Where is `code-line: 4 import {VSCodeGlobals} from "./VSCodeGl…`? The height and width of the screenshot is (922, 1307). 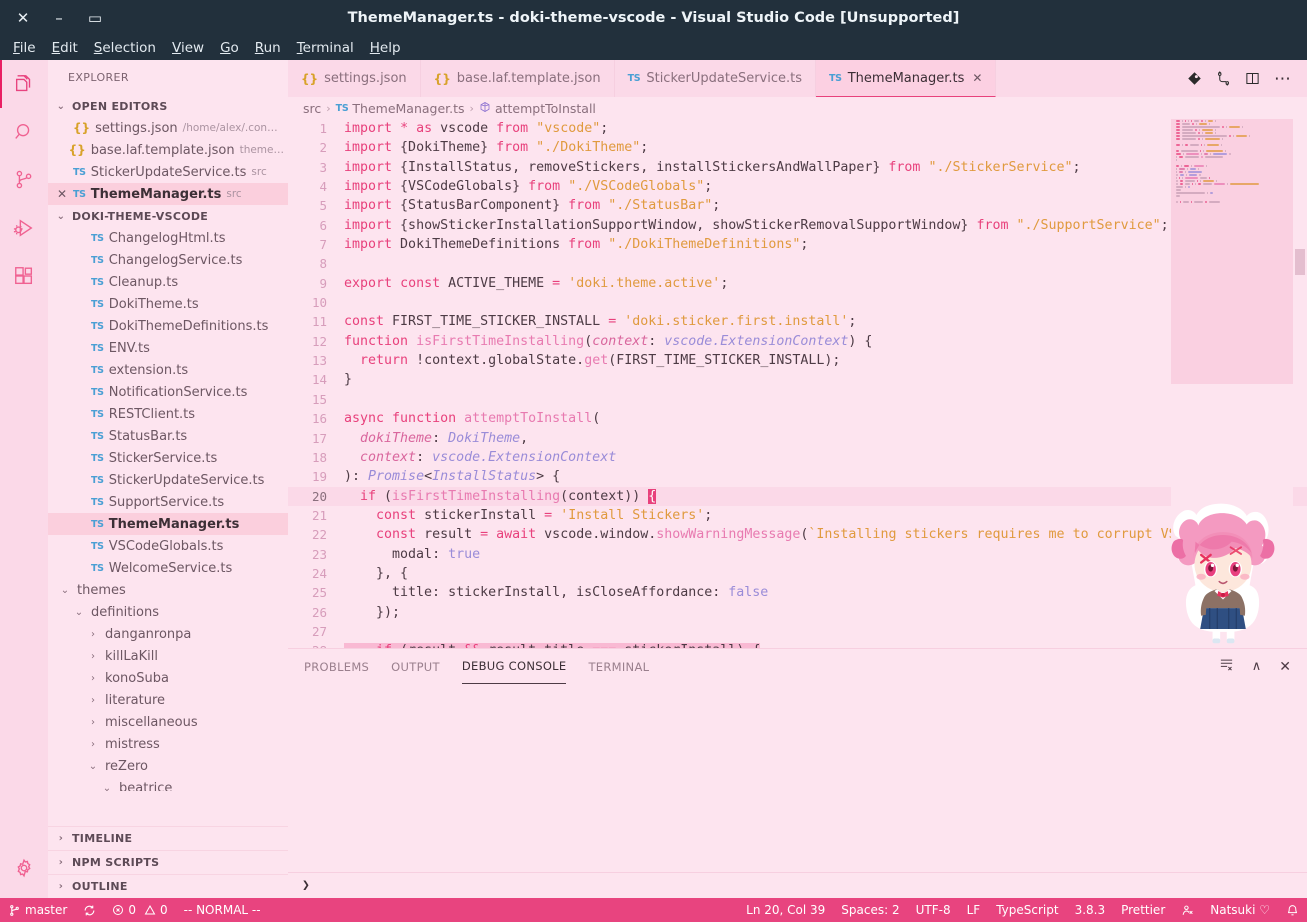 code-line: 4 import {VSCodeGlobals} from "./VSCodeGl… is located at coordinates (797, 186).